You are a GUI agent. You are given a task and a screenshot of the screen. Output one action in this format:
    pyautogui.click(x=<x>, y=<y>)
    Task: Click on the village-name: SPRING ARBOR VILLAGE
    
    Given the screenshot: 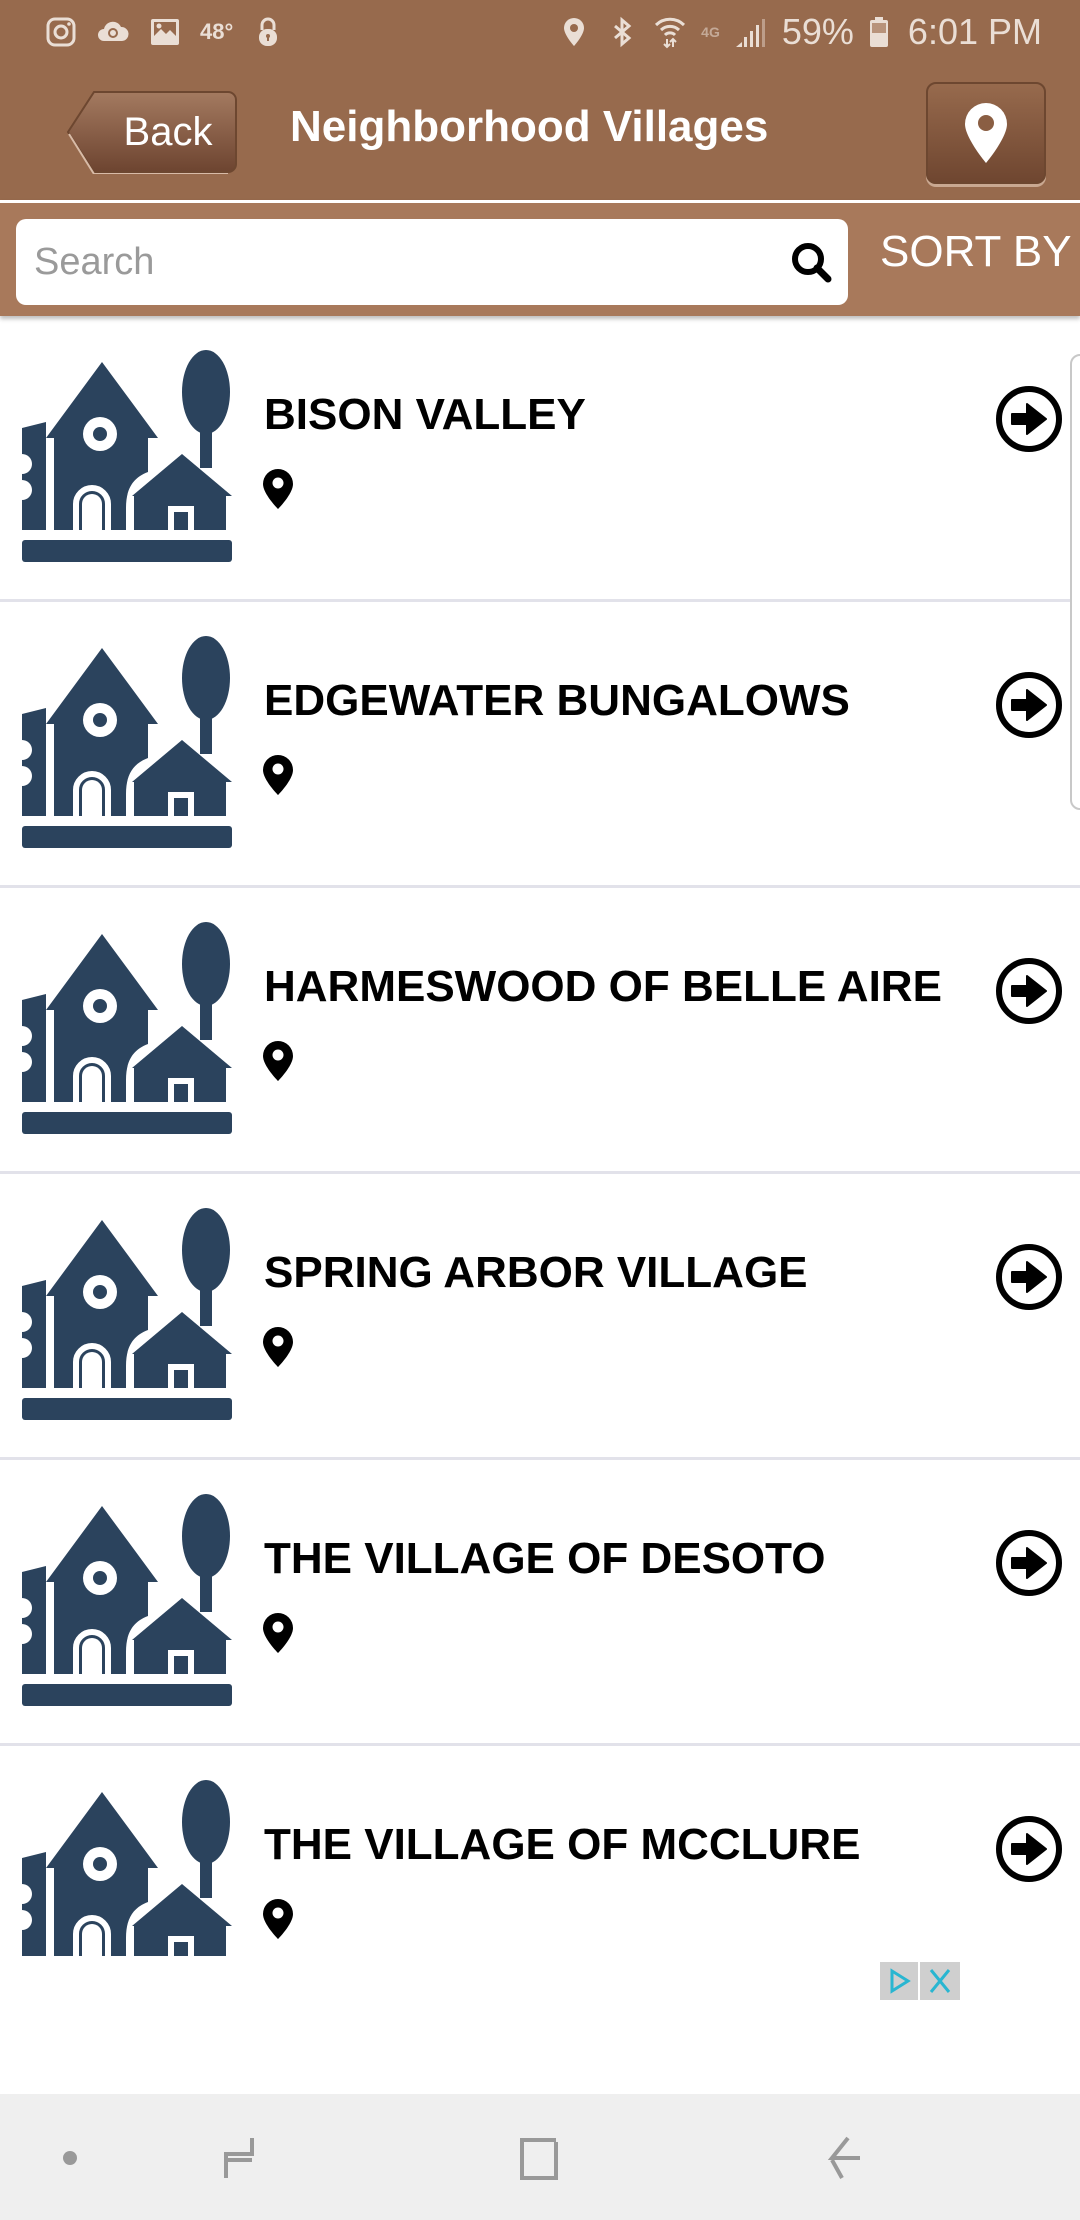 What is the action you would take?
    pyautogui.click(x=536, y=1272)
    